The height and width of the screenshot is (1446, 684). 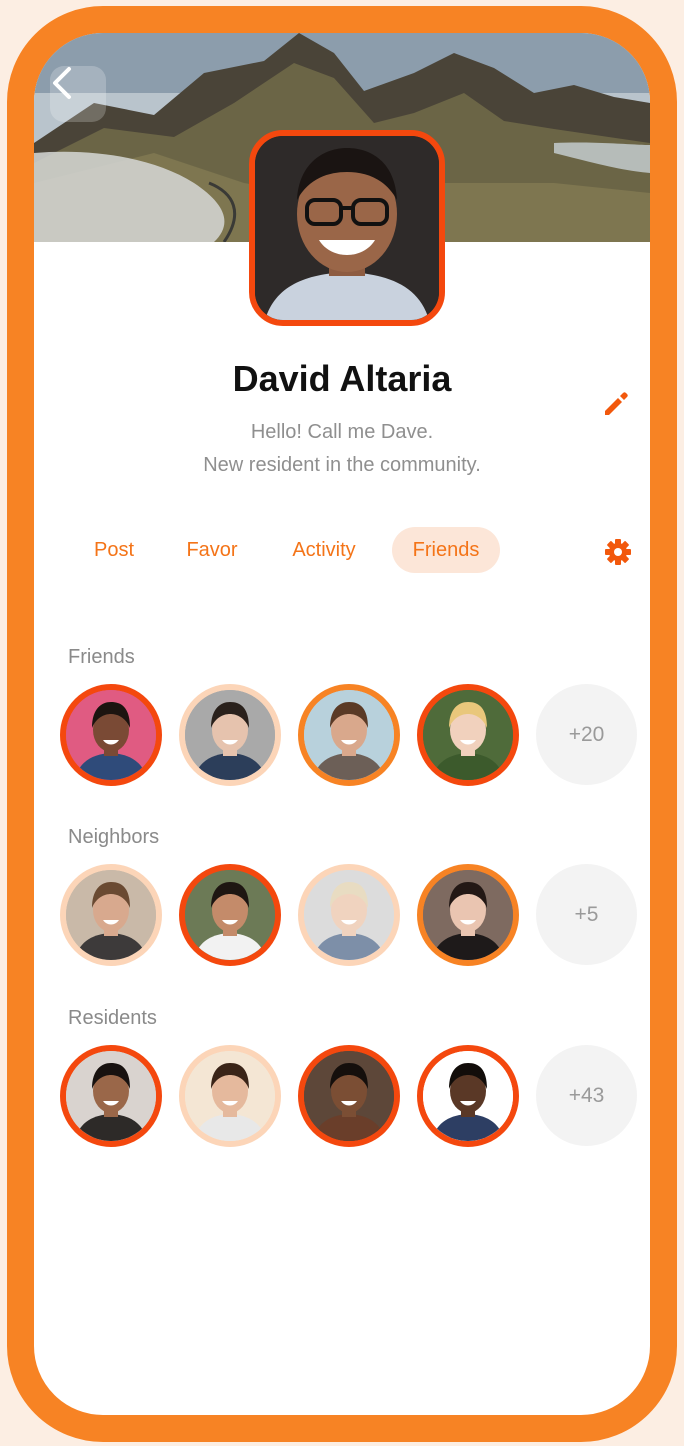 What do you see at coordinates (342, 378) in the screenshot?
I see `profile-name: David Altaria` at bounding box center [342, 378].